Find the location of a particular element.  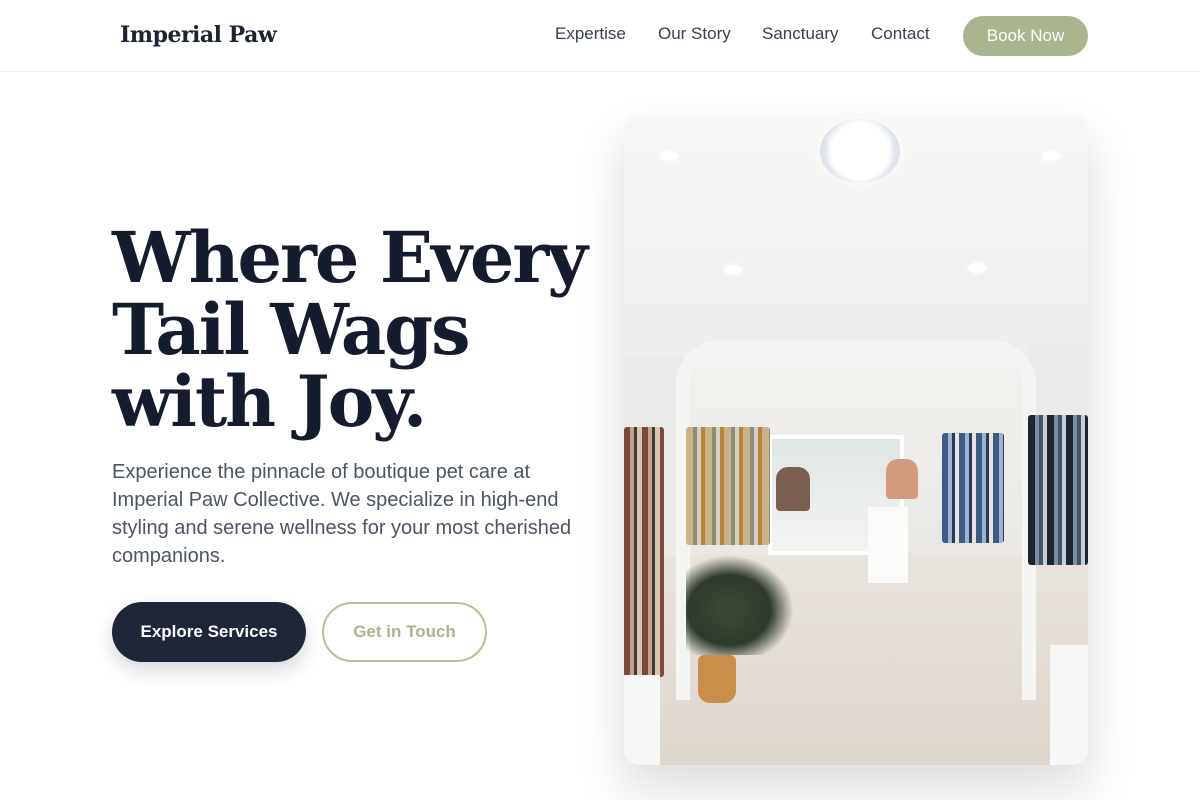

hero-title-line-3: with Joy. is located at coordinates (269, 401).